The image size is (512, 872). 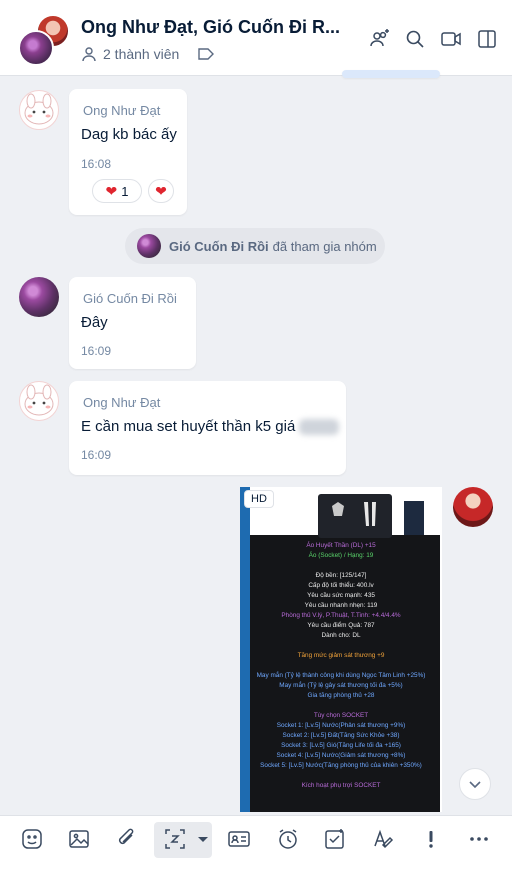 I want to click on item-stat-line: Yêu cầu sức mạnh: 435, so click(x=341, y=595).